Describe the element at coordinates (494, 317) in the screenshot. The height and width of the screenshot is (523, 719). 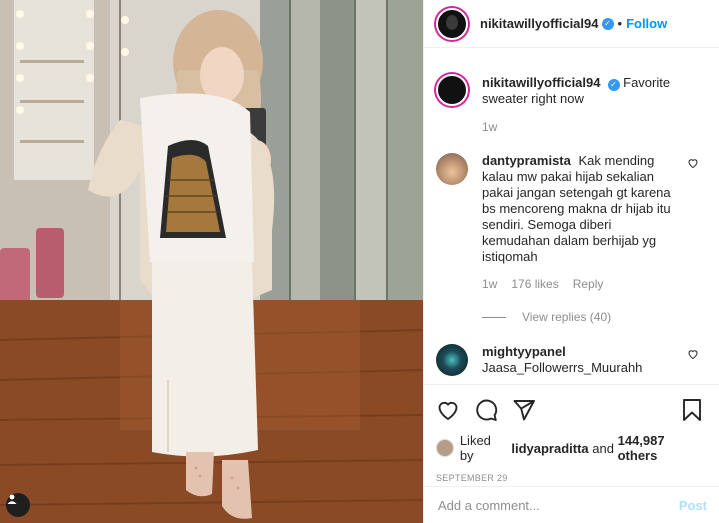
I see `replies-divider` at that location.